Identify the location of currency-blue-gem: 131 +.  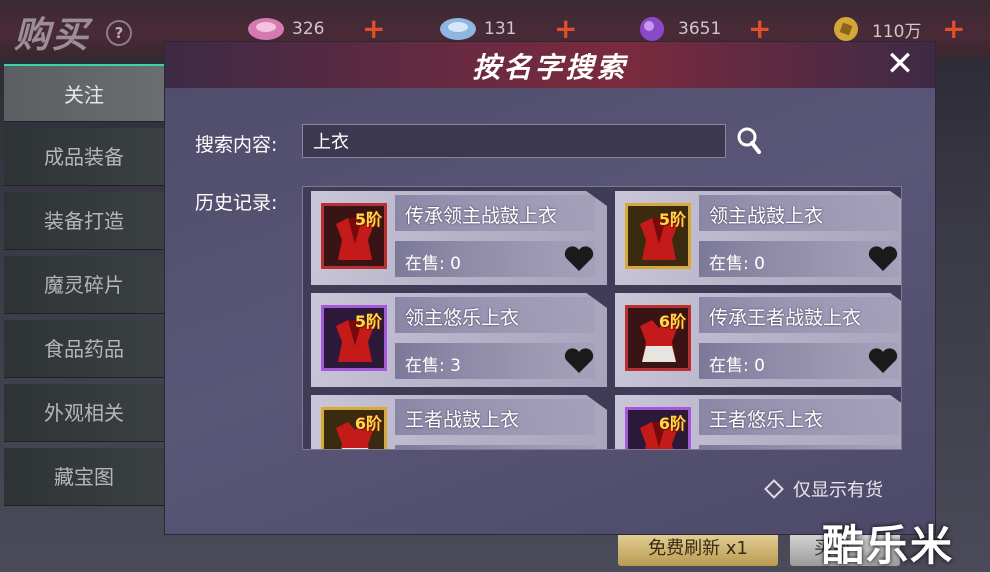
(507, 29).